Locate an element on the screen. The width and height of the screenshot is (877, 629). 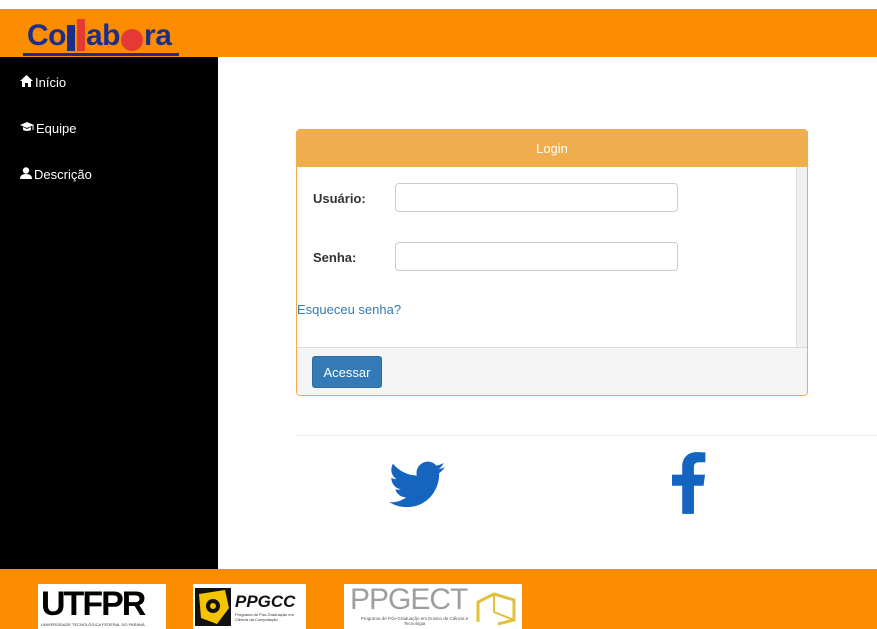
sidebar-item-label: Início is located at coordinates (51, 82).